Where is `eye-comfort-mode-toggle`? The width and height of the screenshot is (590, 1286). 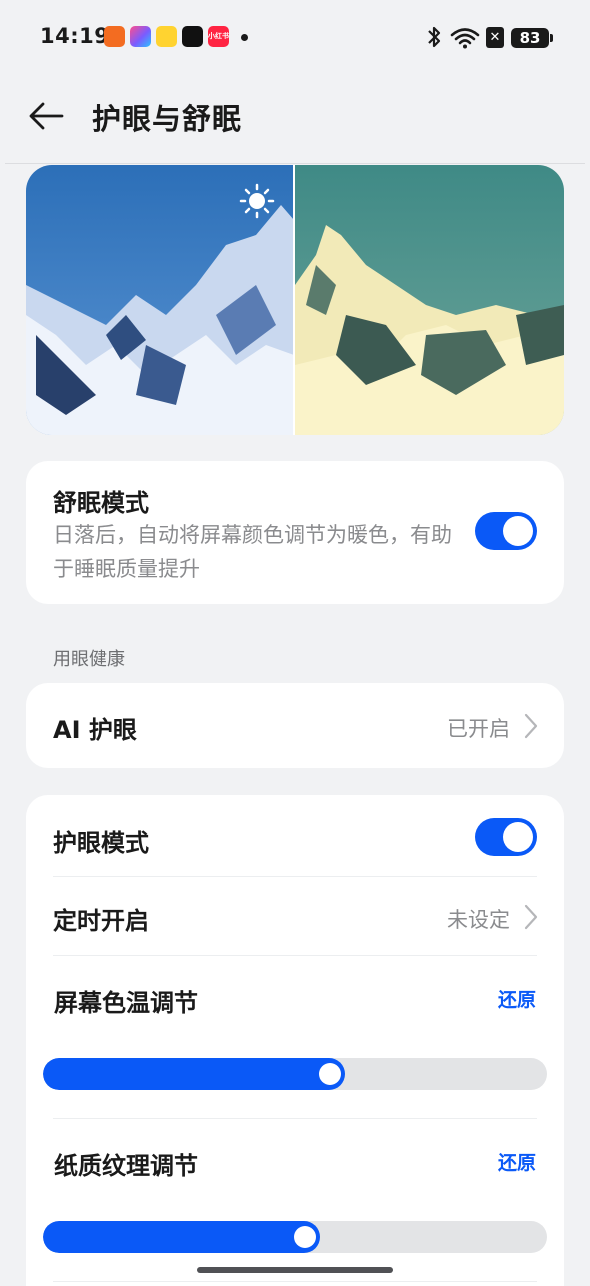
eye-comfort-mode-toggle is located at coordinates (506, 837).